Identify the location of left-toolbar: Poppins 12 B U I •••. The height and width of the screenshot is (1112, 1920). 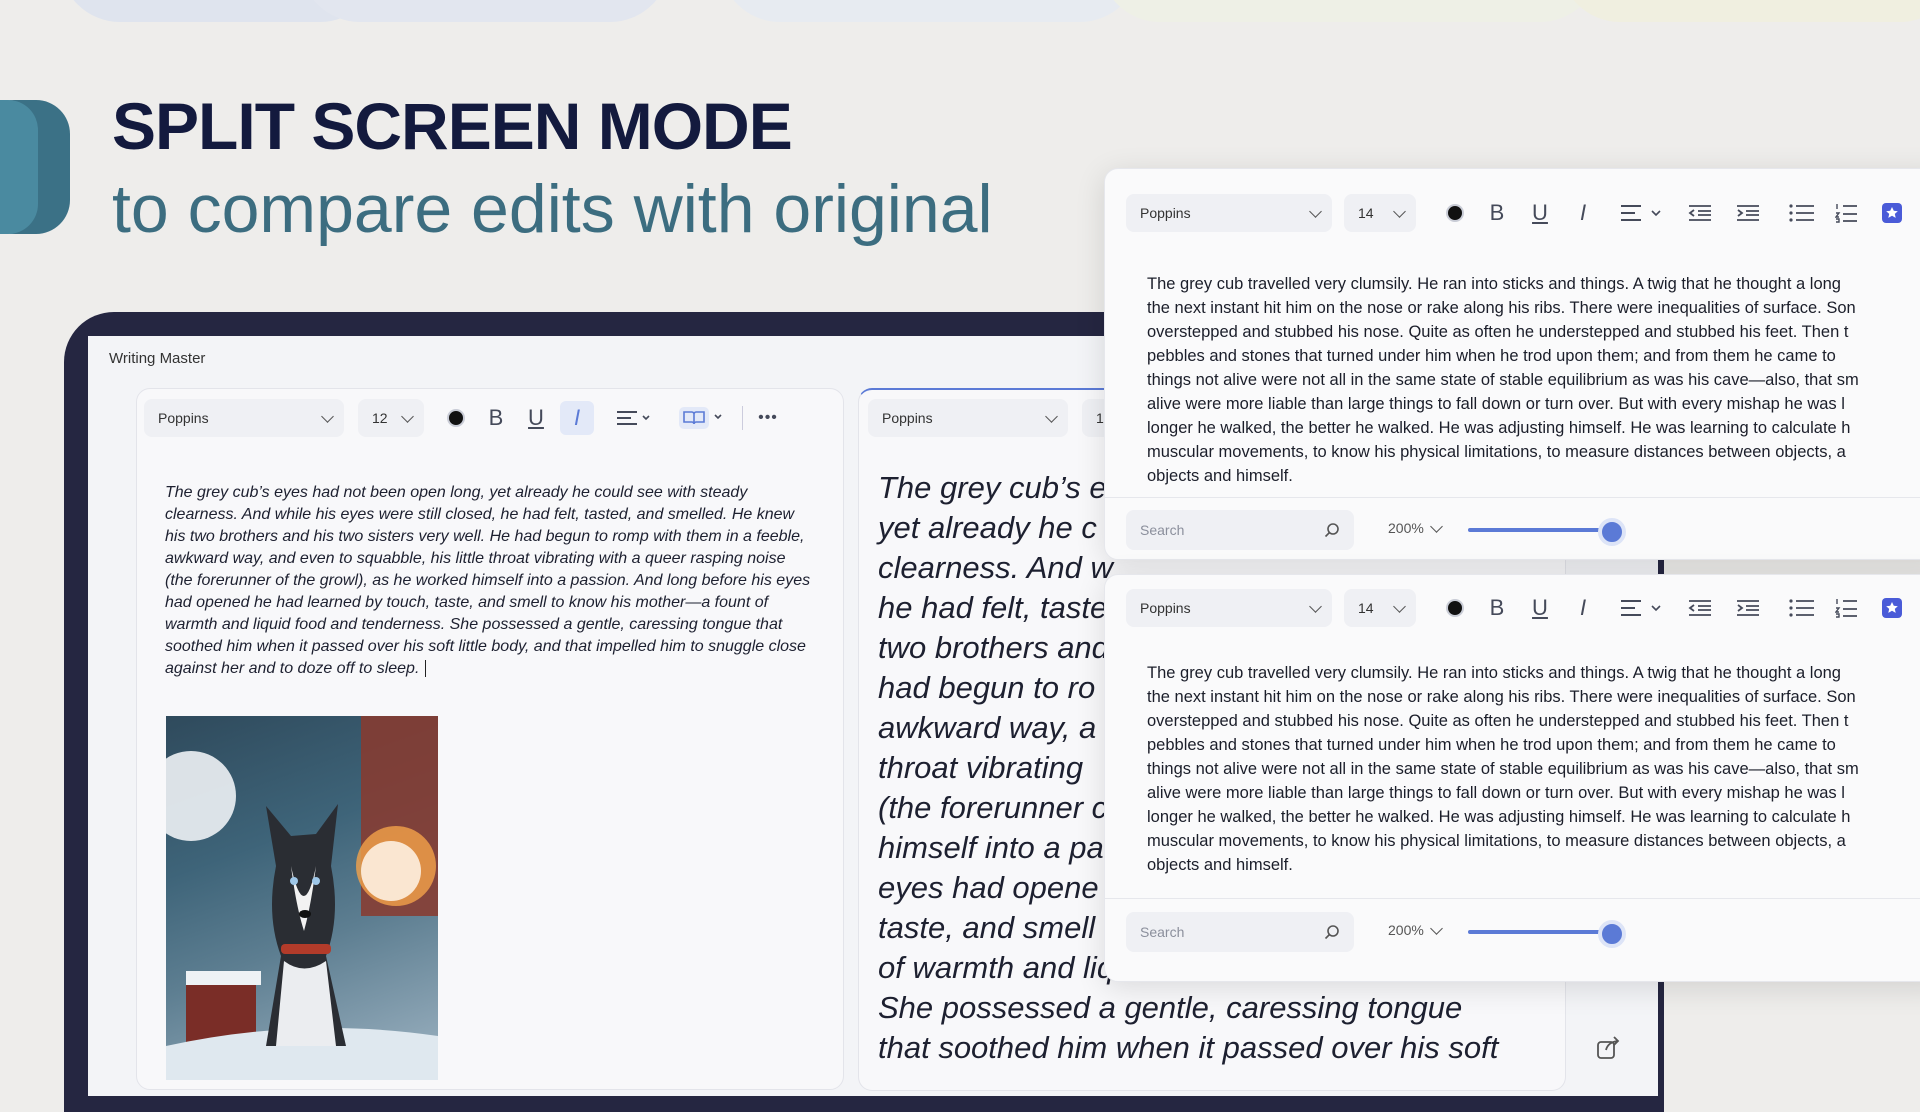
(489, 418).